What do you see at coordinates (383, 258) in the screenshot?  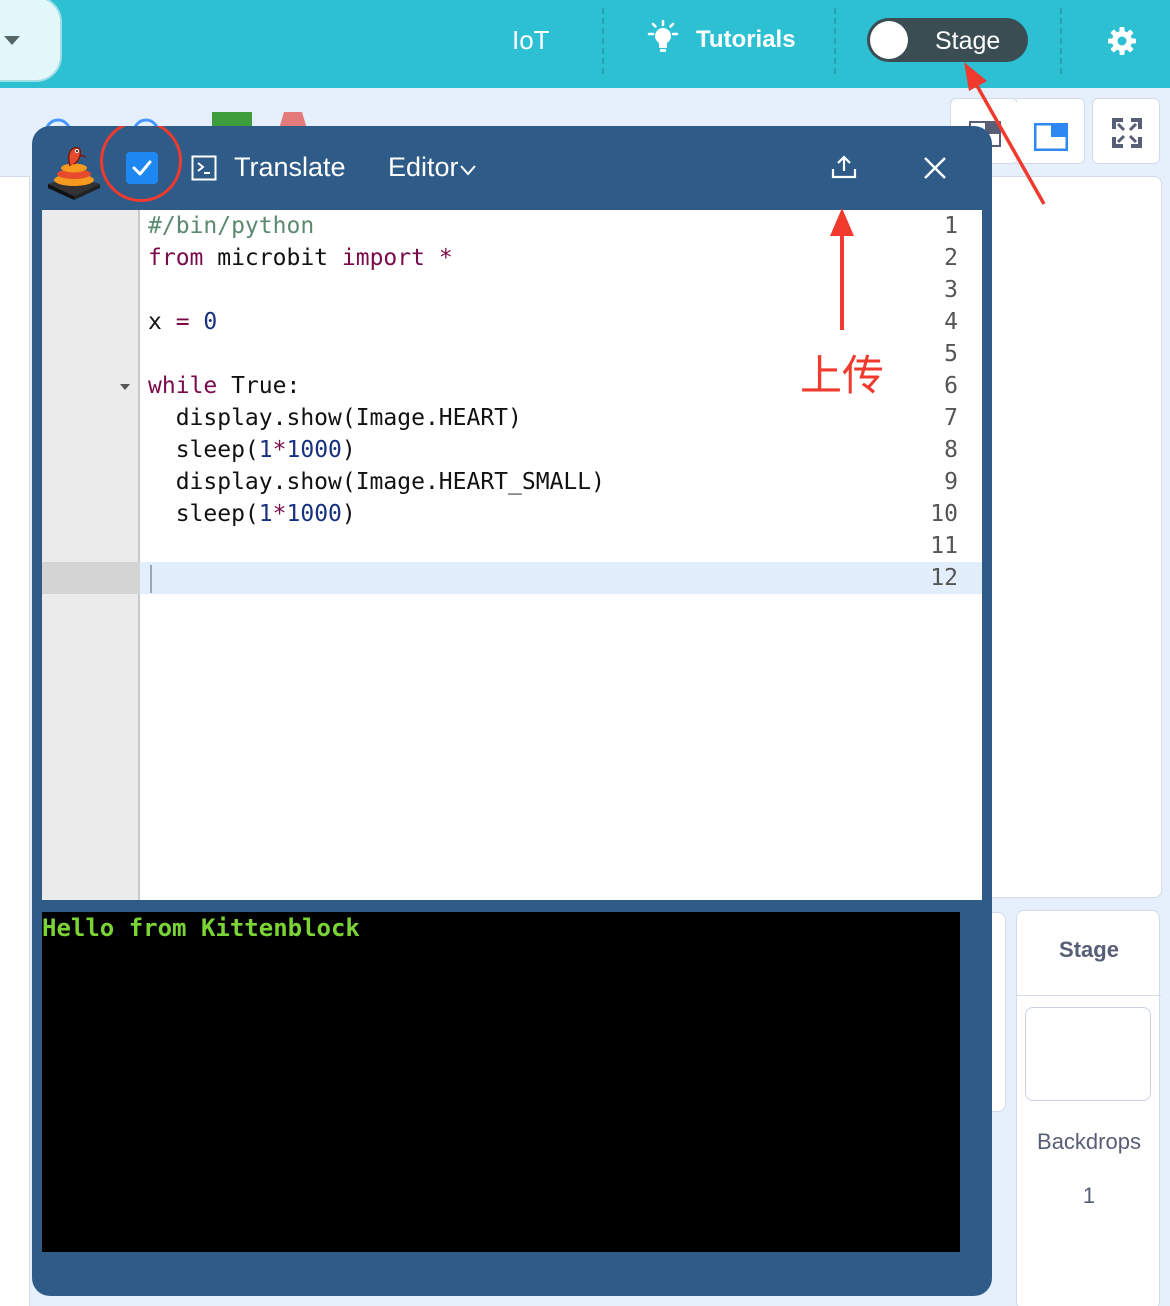 I see `keyword-token: import` at bounding box center [383, 258].